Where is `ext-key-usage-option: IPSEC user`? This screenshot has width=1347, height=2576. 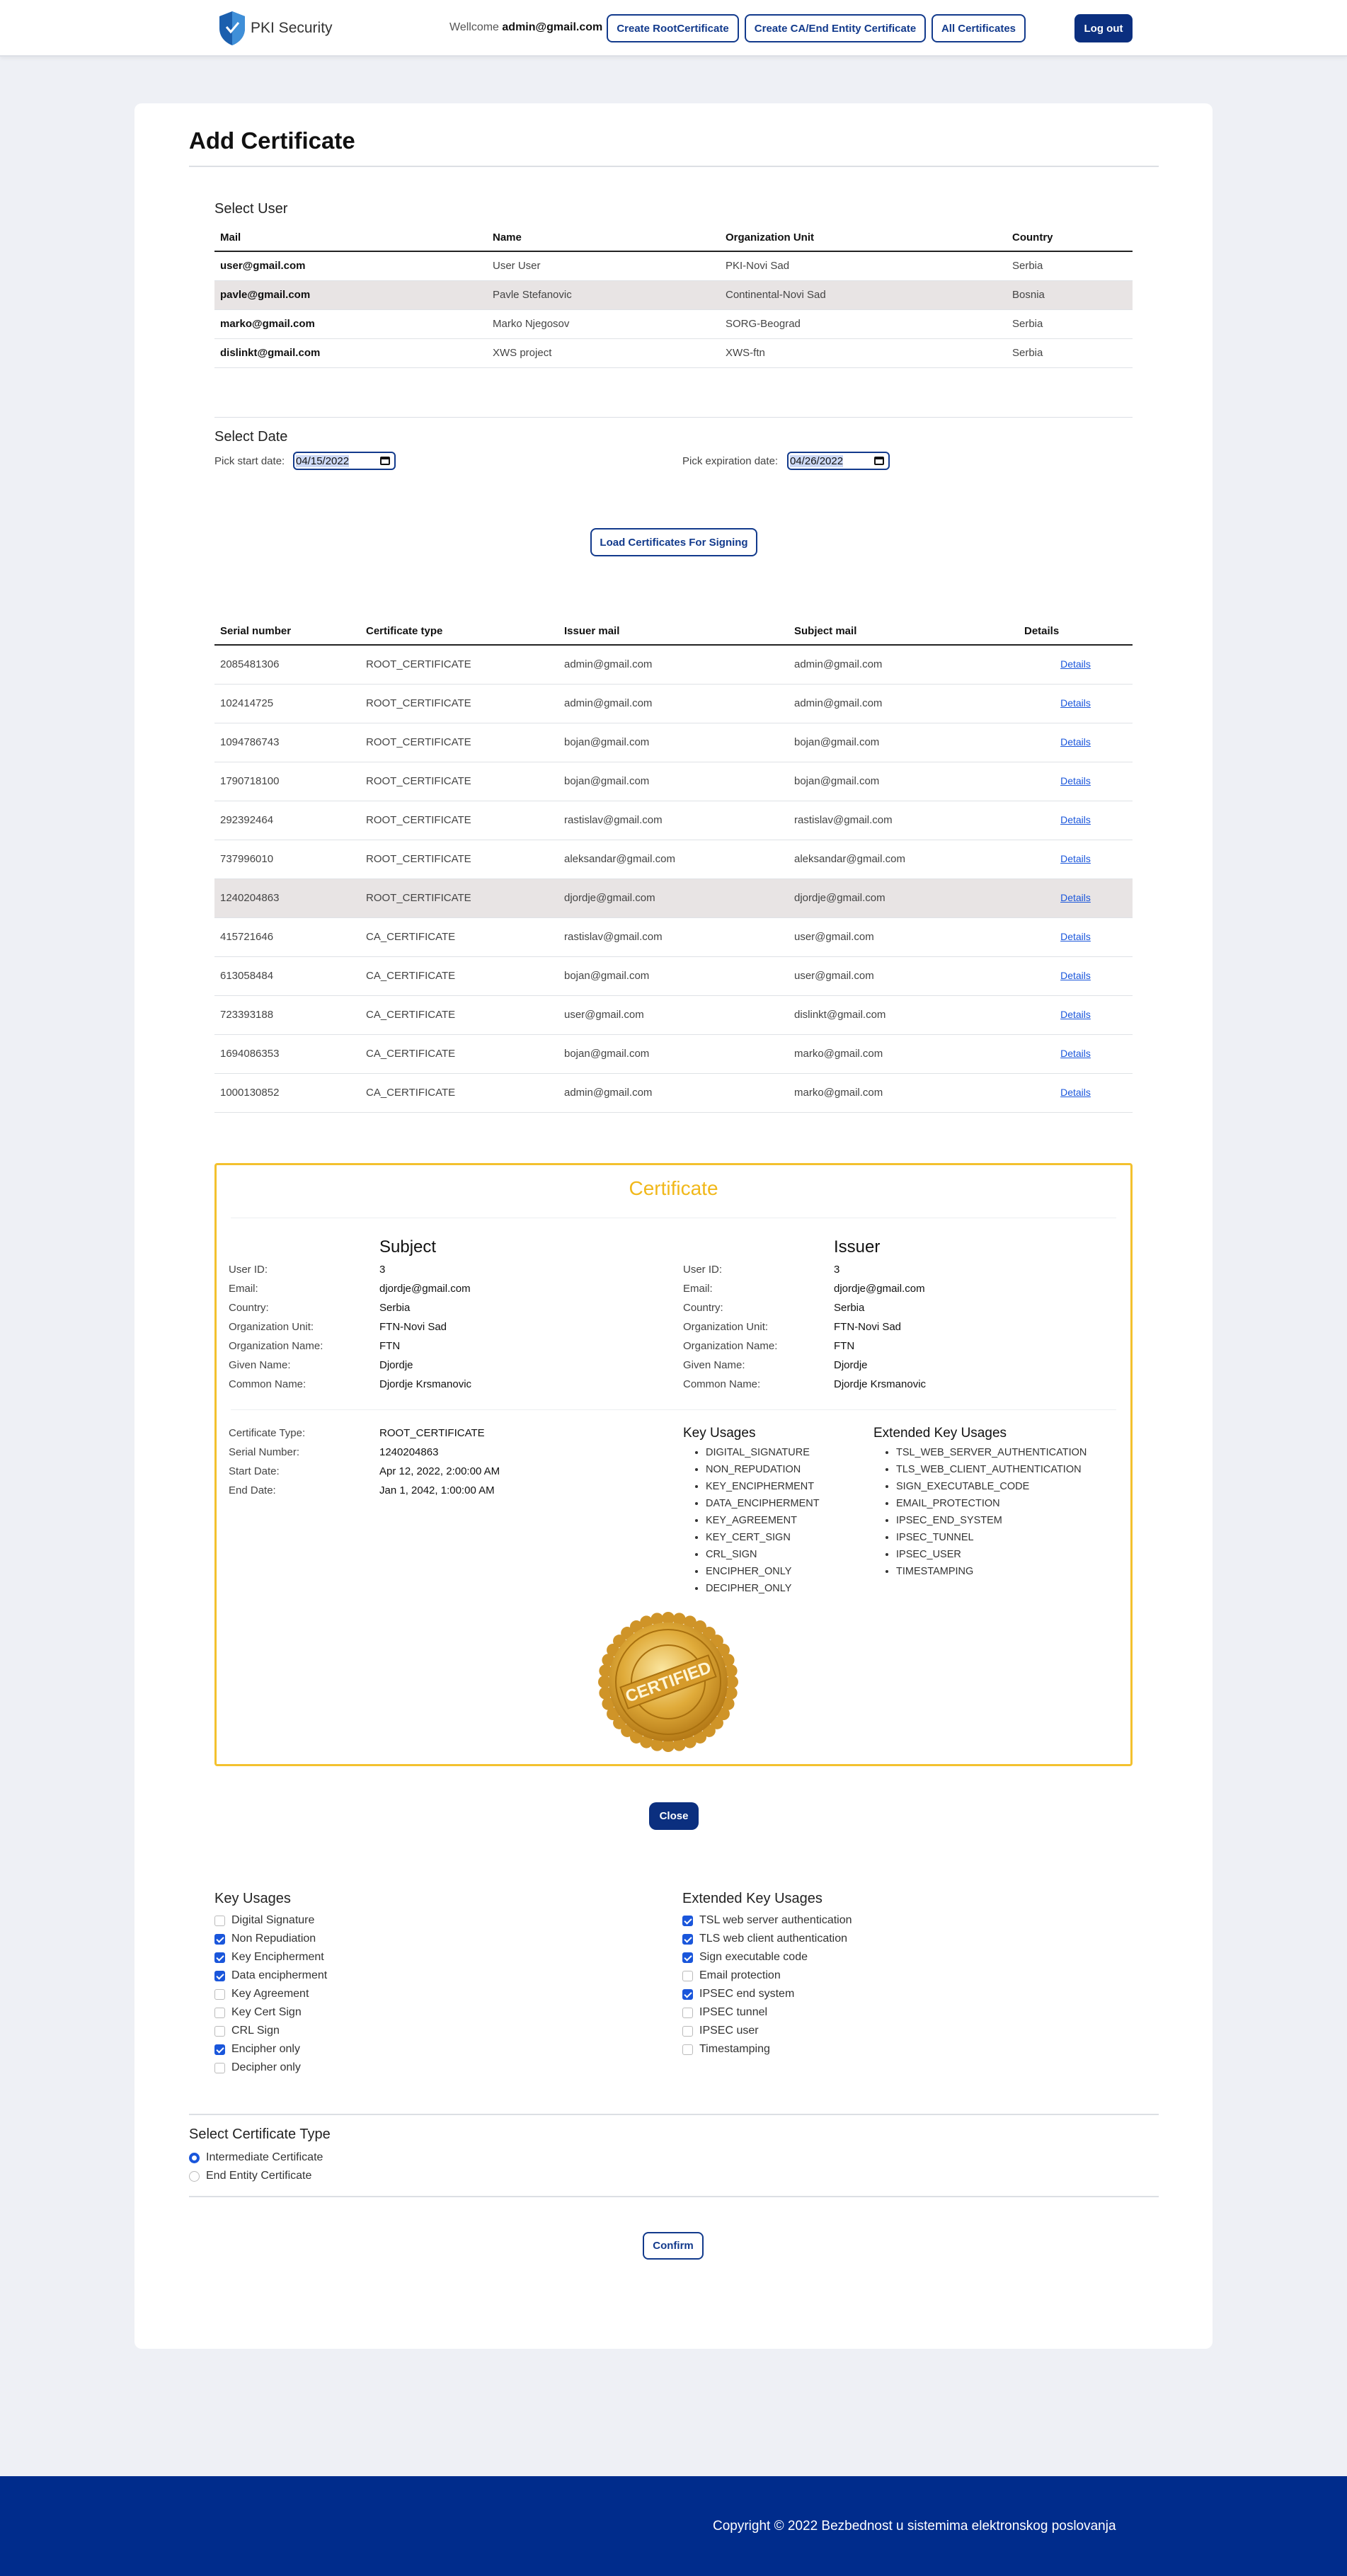
ext-key-usage-option: IPSEC user is located at coordinates (767, 2031).